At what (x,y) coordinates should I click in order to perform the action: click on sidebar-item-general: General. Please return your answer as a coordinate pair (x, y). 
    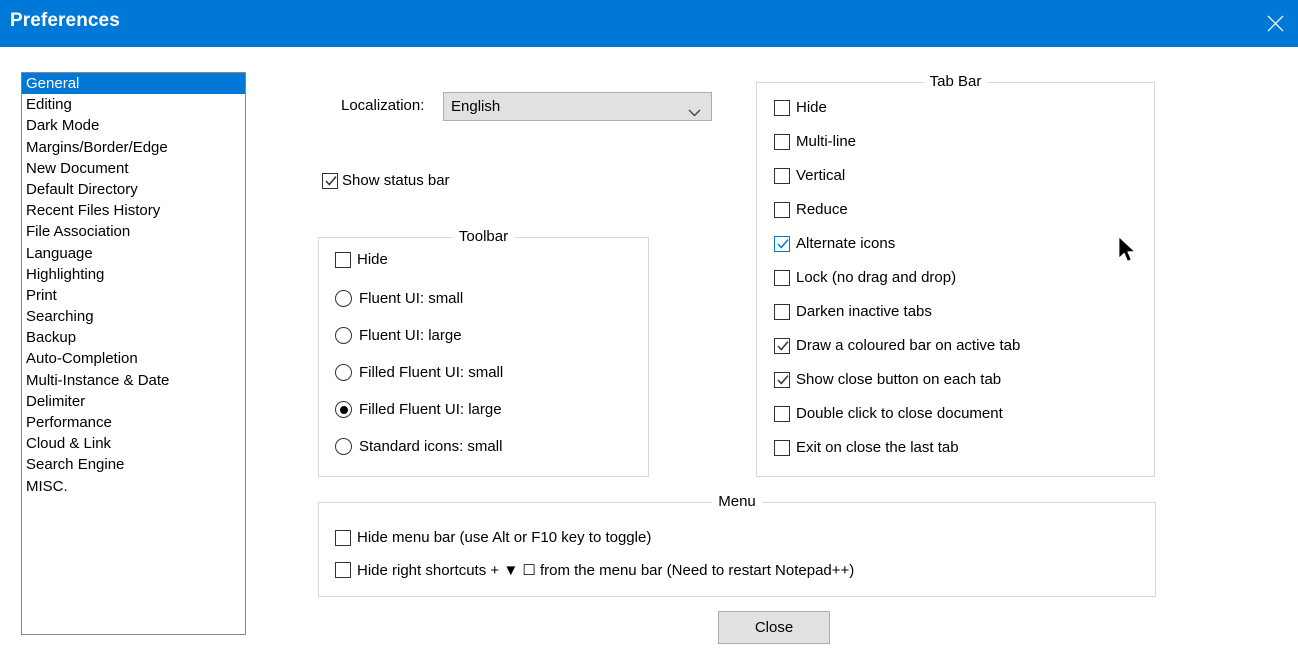
    Looking at the image, I should click on (133, 84).